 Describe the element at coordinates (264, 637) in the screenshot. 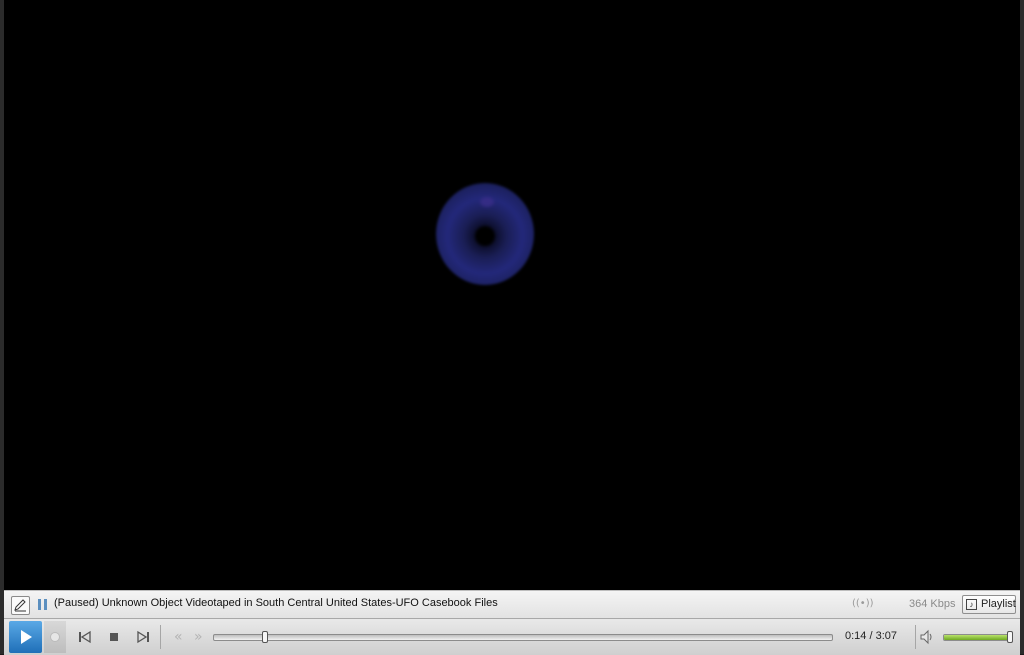

I see `seek-thumb` at that location.